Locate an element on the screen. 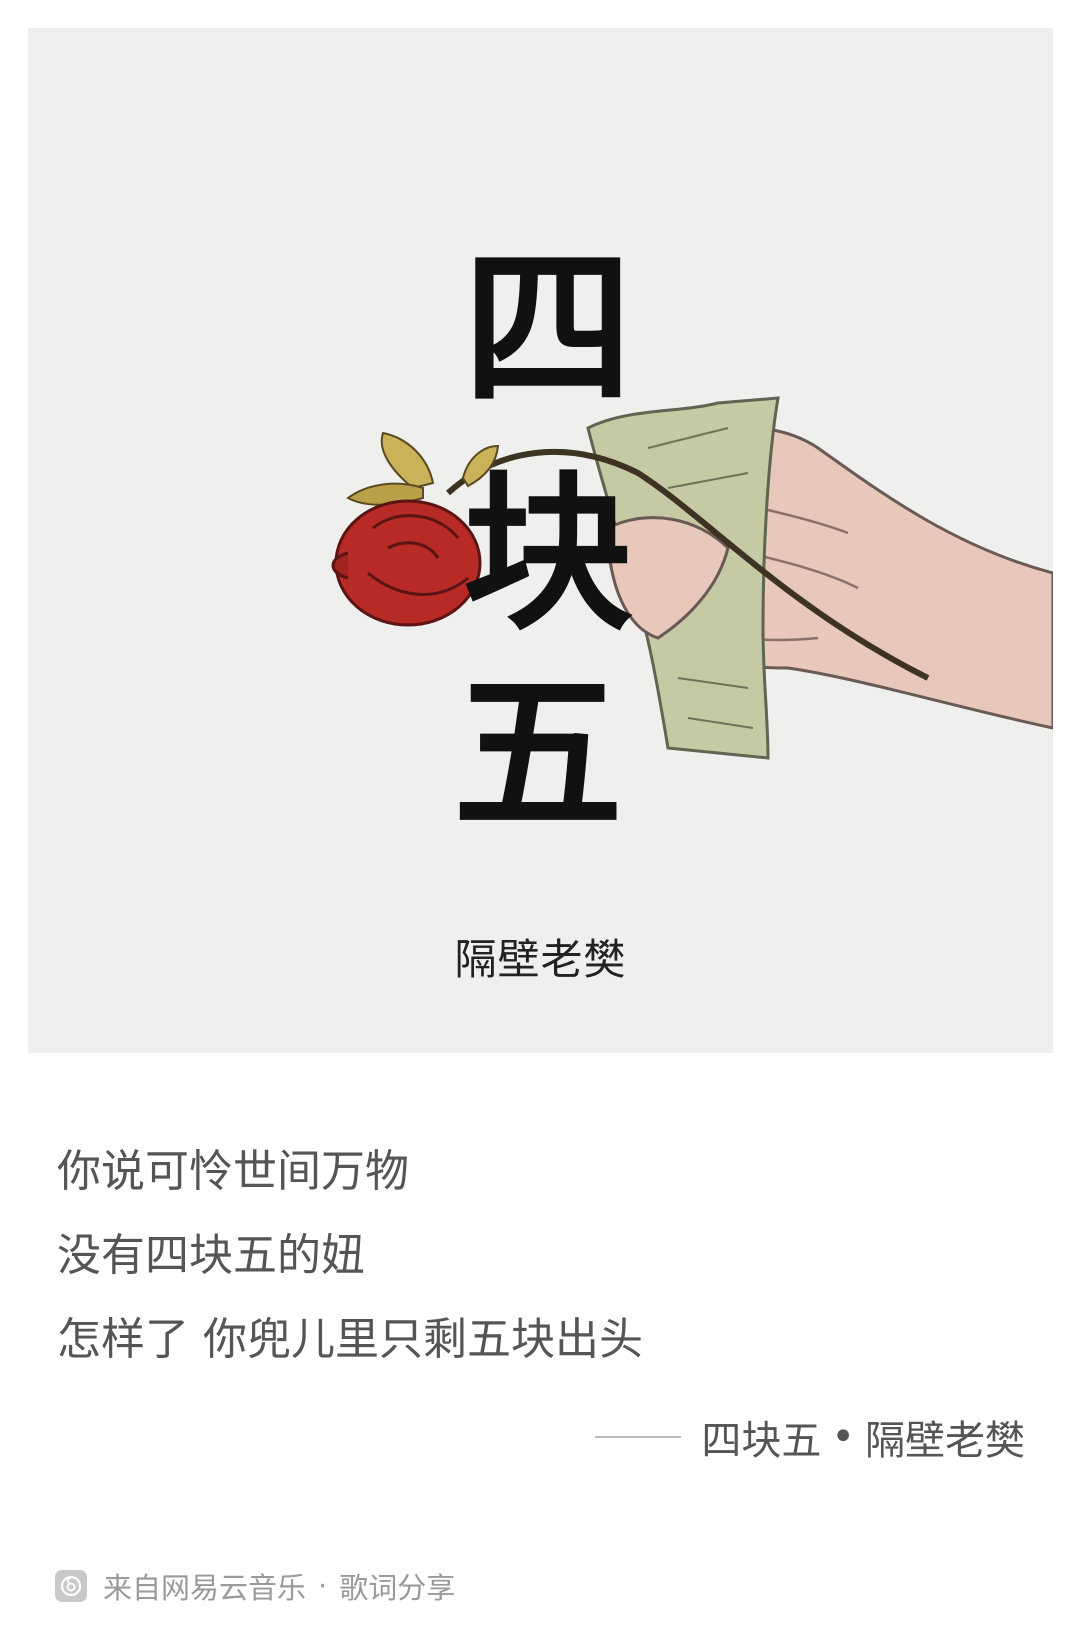  lyric-line: 怎样了 你兜儿里只剩五块出头 is located at coordinates (350, 1339).